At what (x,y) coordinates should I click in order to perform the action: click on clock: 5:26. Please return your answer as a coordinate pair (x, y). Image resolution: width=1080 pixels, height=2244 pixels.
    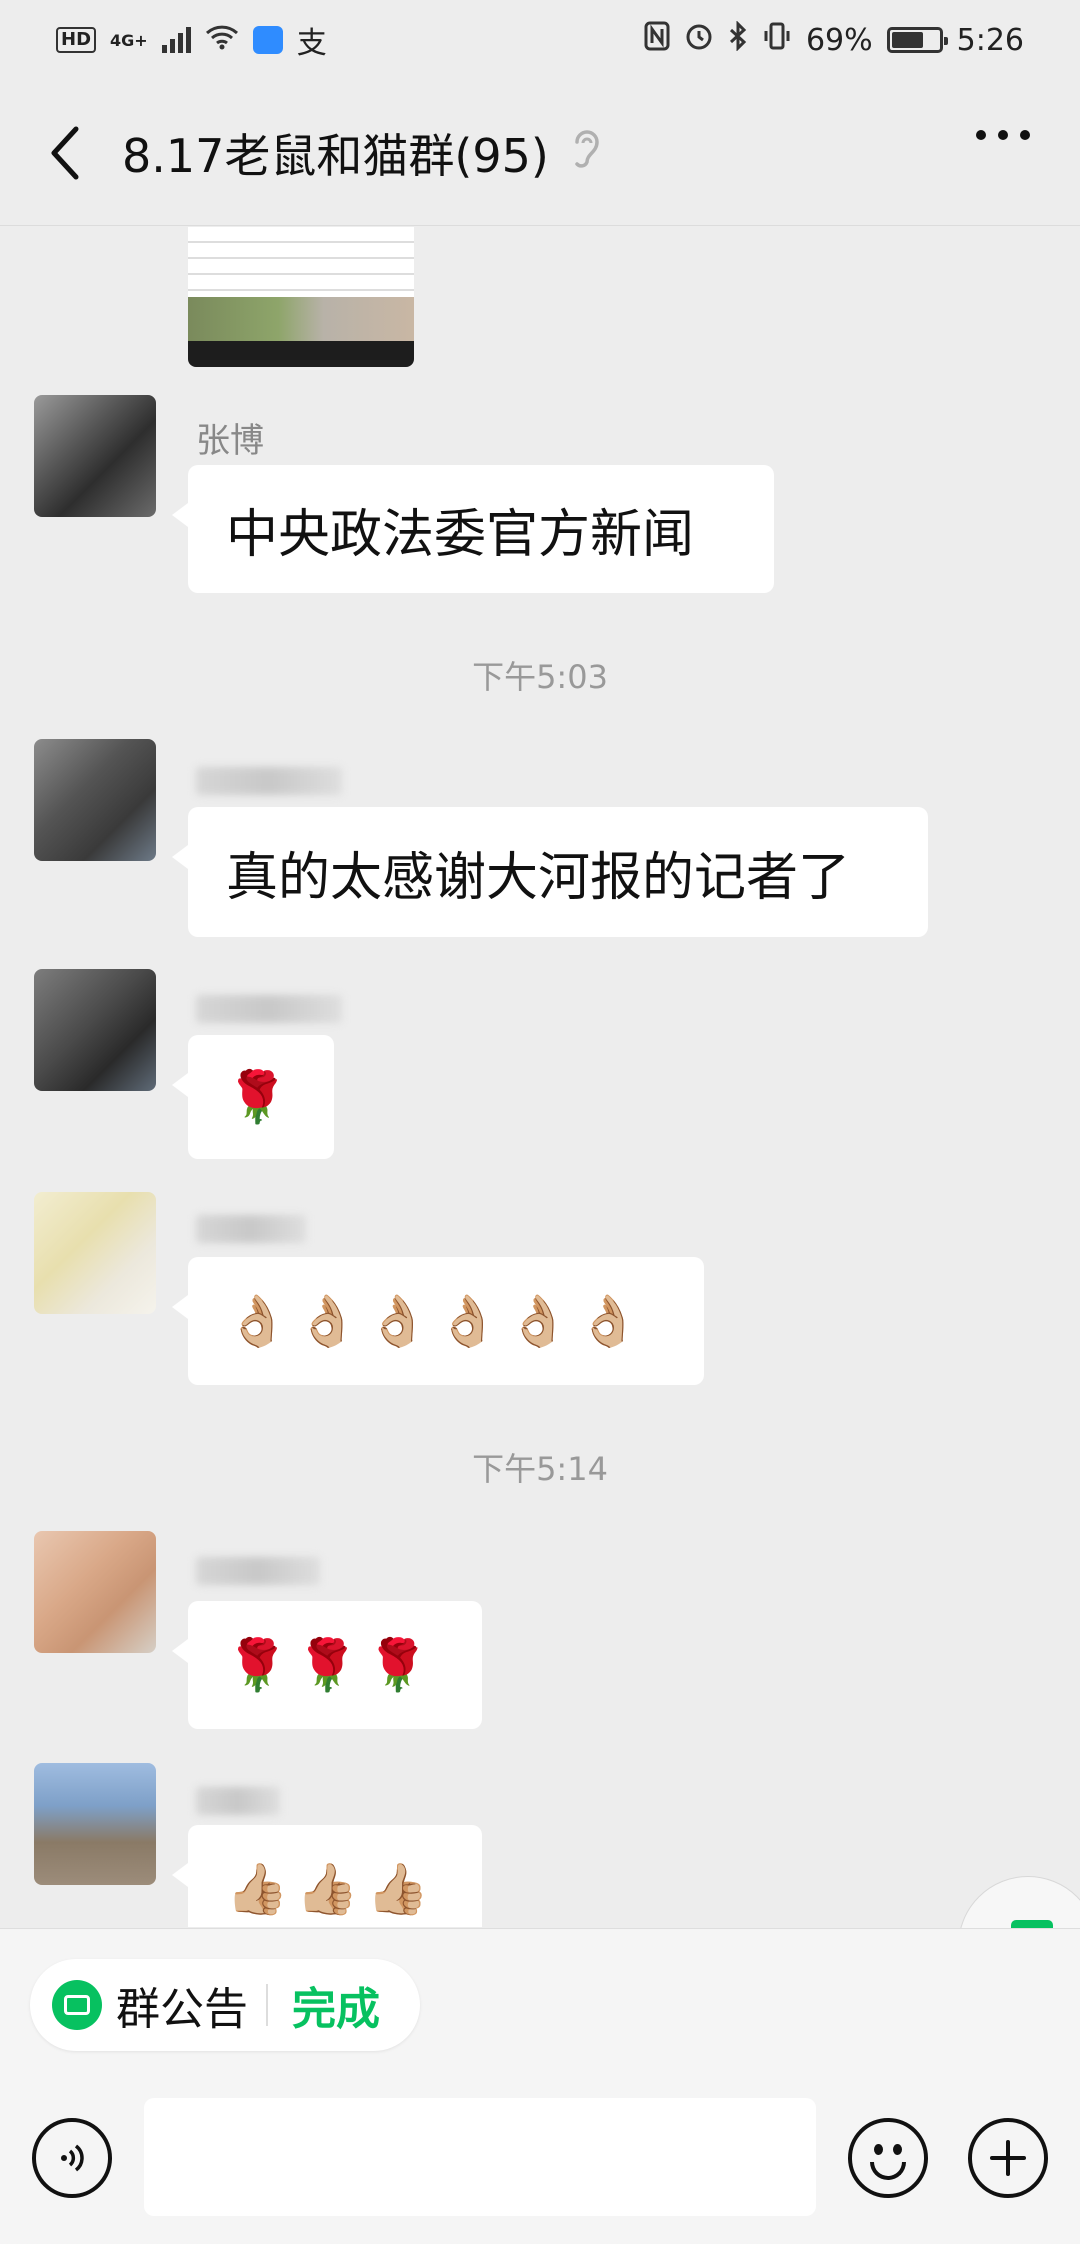
    Looking at the image, I should click on (990, 40).